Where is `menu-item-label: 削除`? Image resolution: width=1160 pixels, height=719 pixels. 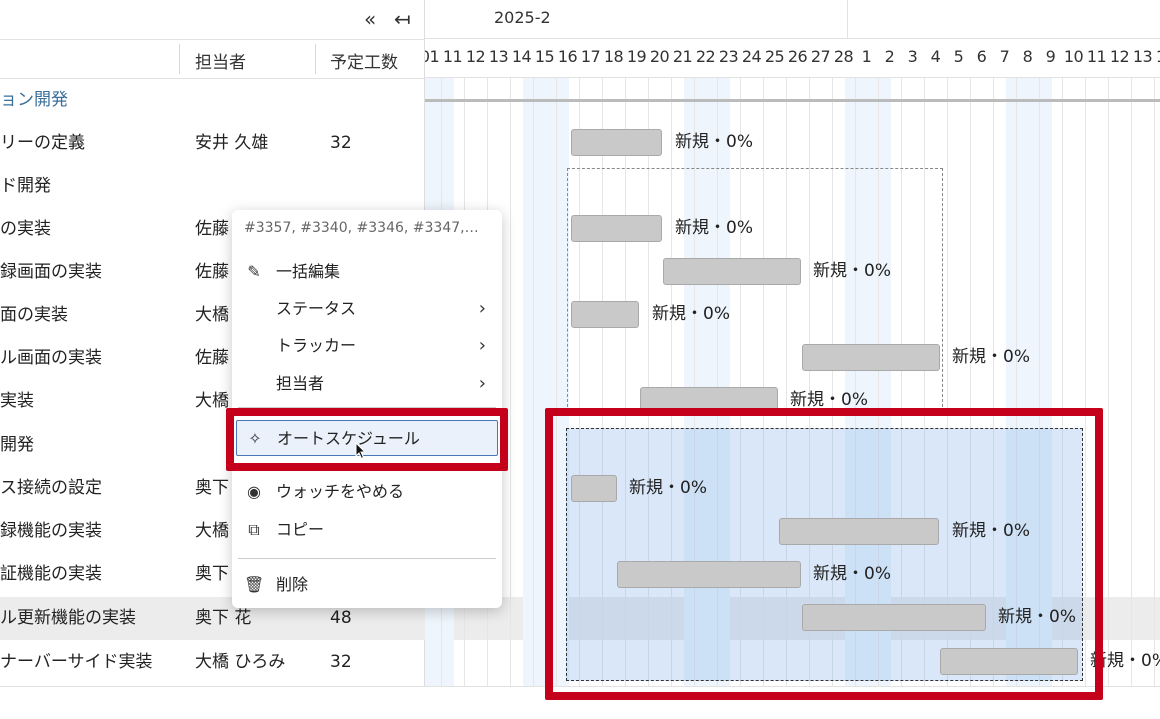
menu-item-label: 削除 is located at coordinates (292, 584).